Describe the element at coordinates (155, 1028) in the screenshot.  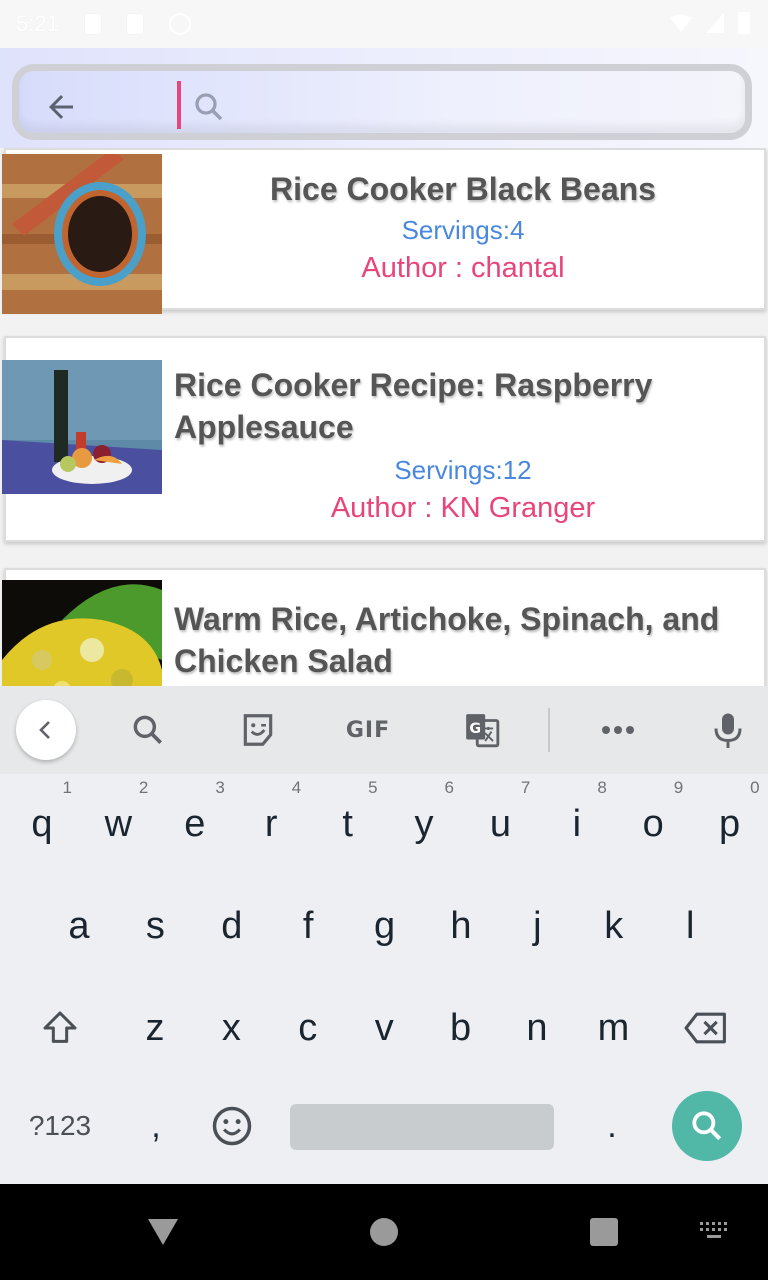
I see `letter-key: z` at that location.